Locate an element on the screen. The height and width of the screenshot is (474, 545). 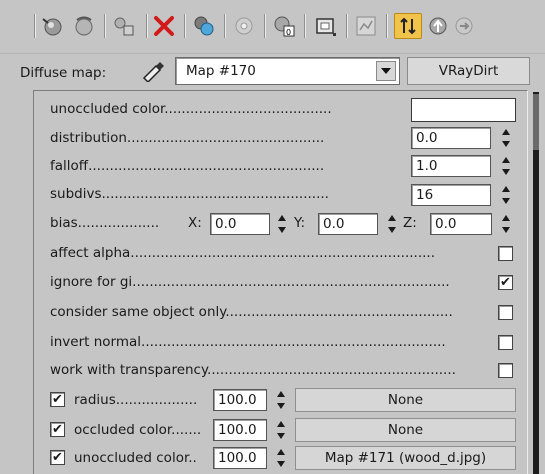
map-type-button: VRayDirt is located at coordinates (468, 71).